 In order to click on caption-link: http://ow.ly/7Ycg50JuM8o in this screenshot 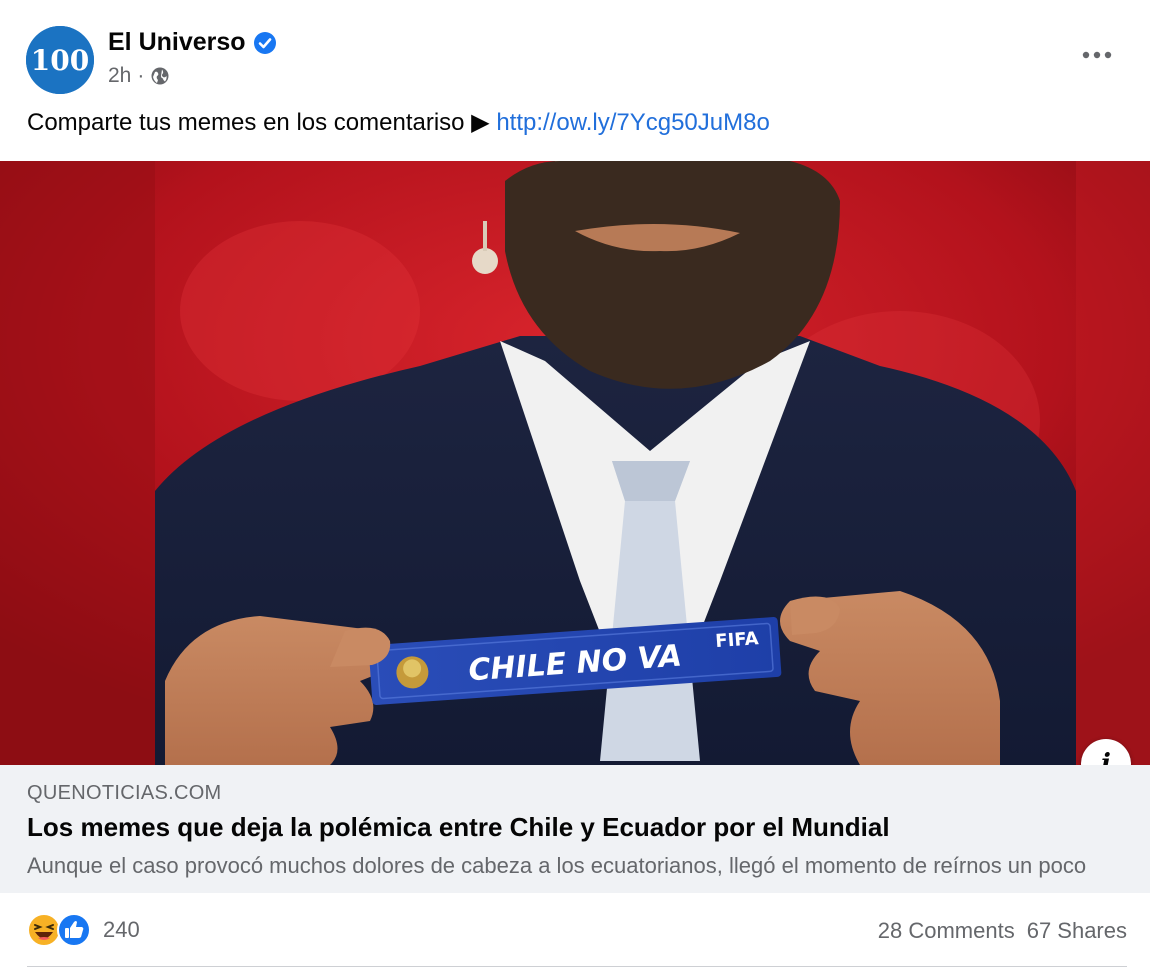, I will do `click(633, 122)`.